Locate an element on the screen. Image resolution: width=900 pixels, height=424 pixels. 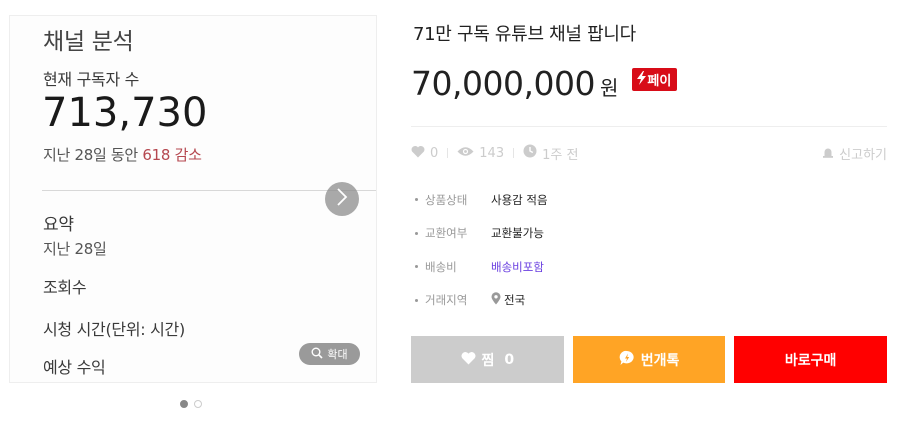
shipping-fee-link: 배송비포함 is located at coordinates (517, 267).